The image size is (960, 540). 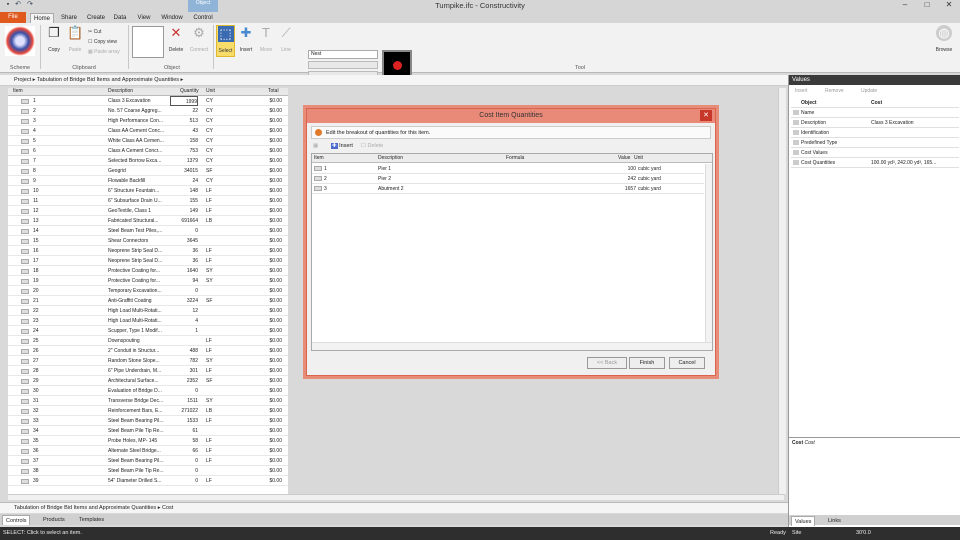 What do you see at coordinates (148, 42) in the screenshot?
I see `object-preview-grid` at bounding box center [148, 42].